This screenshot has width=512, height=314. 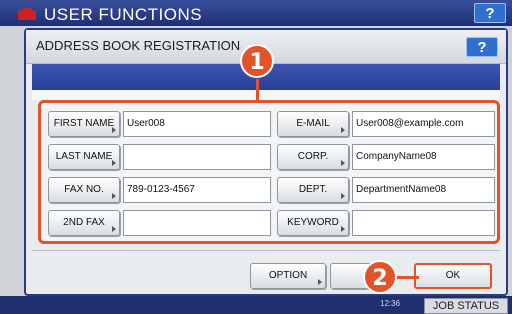 What do you see at coordinates (313, 223) in the screenshot?
I see `keyword-button: KEYWORD` at bounding box center [313, 223].